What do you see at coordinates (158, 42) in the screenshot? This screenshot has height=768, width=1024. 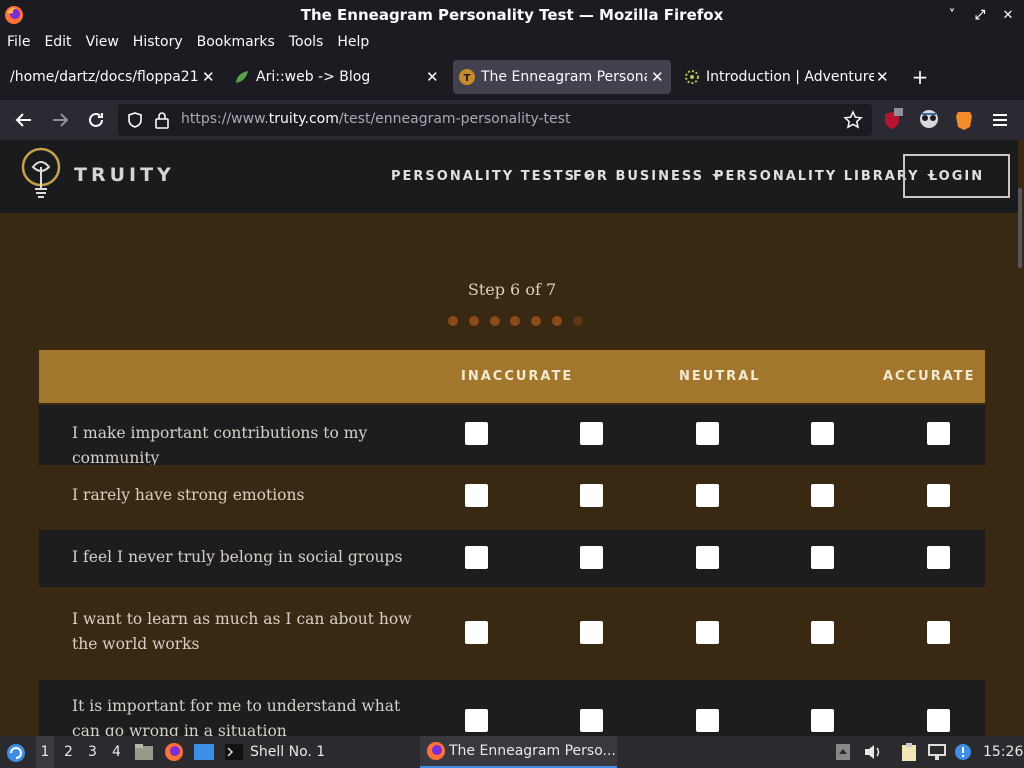 I see `menu-history: History` at bounding box center [158, 42].